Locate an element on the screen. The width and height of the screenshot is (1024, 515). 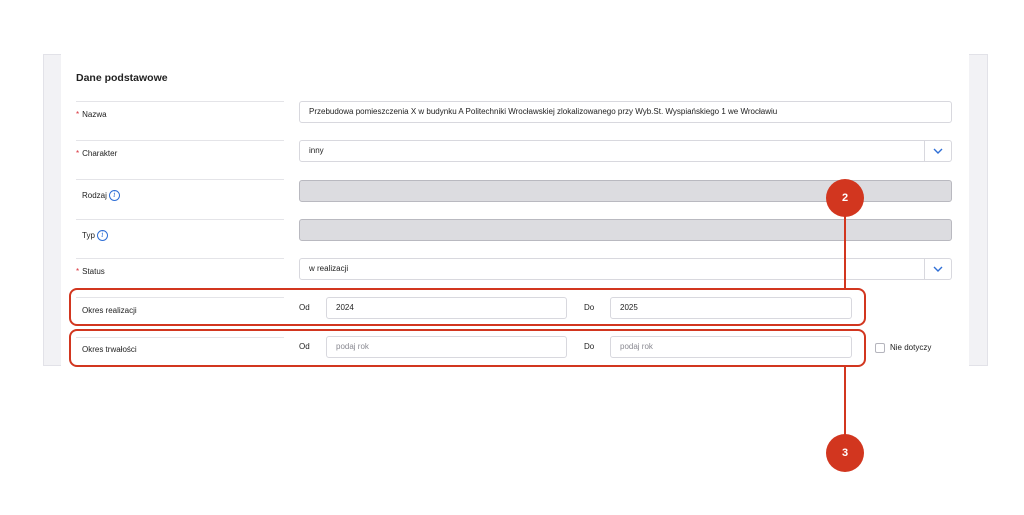
highlight-okres-realizacji is located at coordinates (467, 307).